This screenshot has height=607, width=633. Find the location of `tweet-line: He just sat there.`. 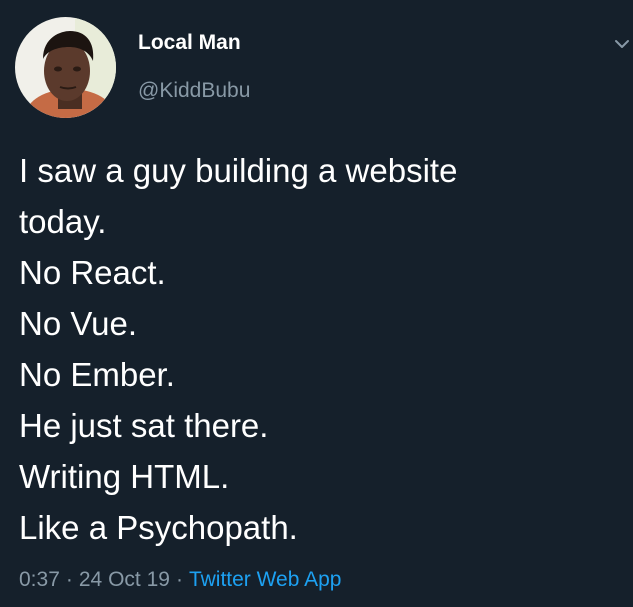

tweet-line: He just sat there. is located at coordinates (144, 425).